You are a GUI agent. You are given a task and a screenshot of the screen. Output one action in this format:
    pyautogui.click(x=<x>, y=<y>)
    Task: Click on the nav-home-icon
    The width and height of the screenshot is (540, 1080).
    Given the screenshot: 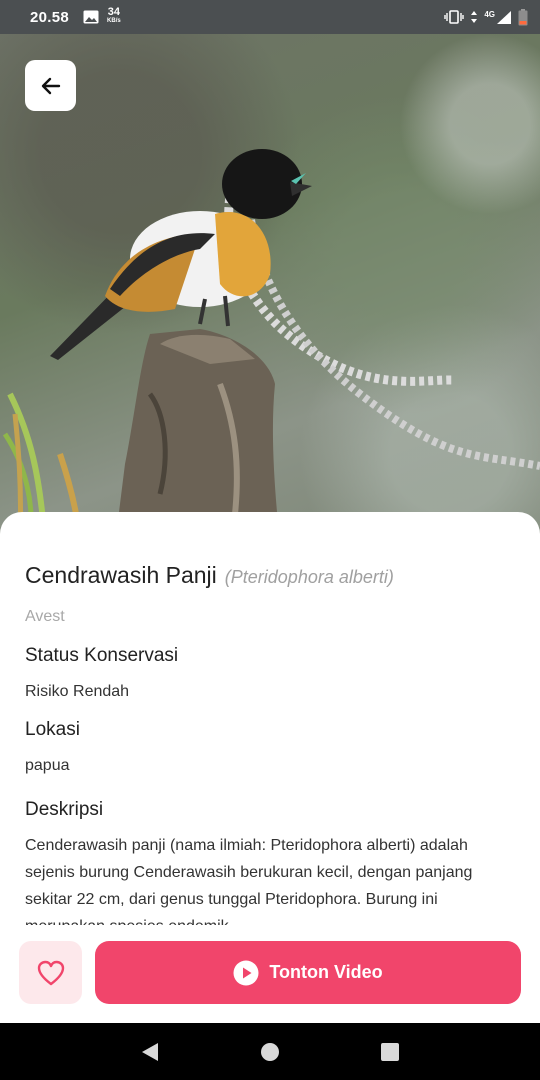 What is the action you would take?
    pyautogui.click(x=270, y=1052)
    